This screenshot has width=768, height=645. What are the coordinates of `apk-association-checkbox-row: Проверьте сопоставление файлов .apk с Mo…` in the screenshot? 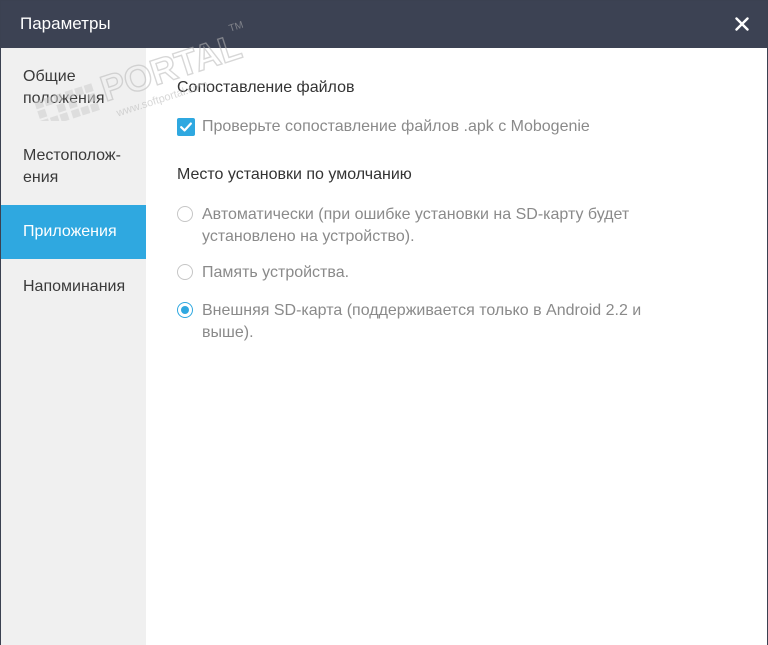 It's located at (447, 127).